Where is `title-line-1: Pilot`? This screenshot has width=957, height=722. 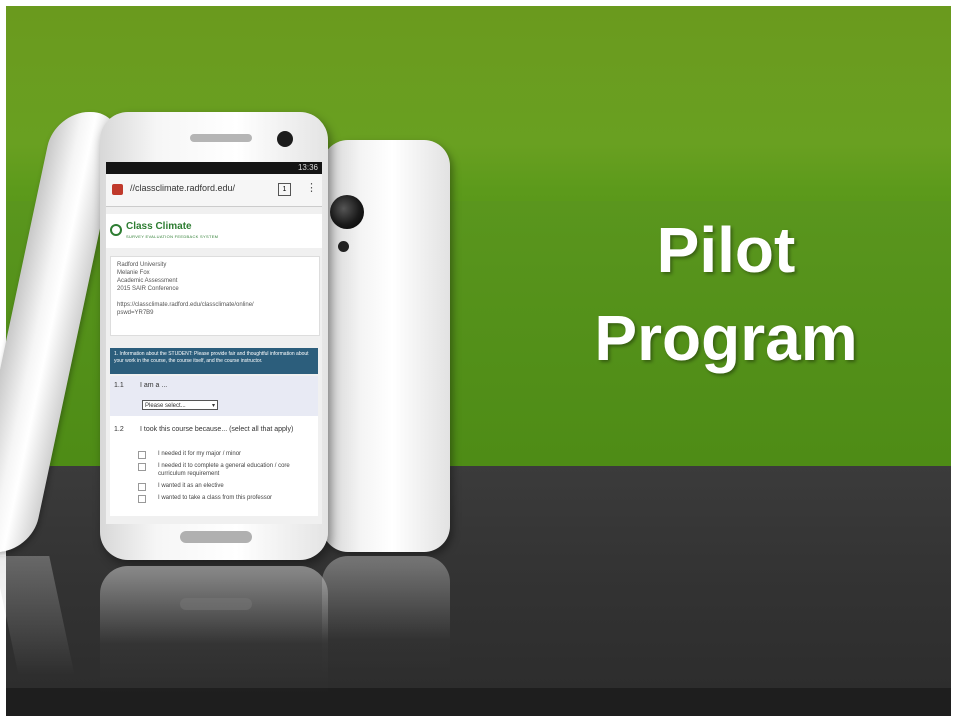
title-line-1: Pilot is located at coordinates (726, 250).